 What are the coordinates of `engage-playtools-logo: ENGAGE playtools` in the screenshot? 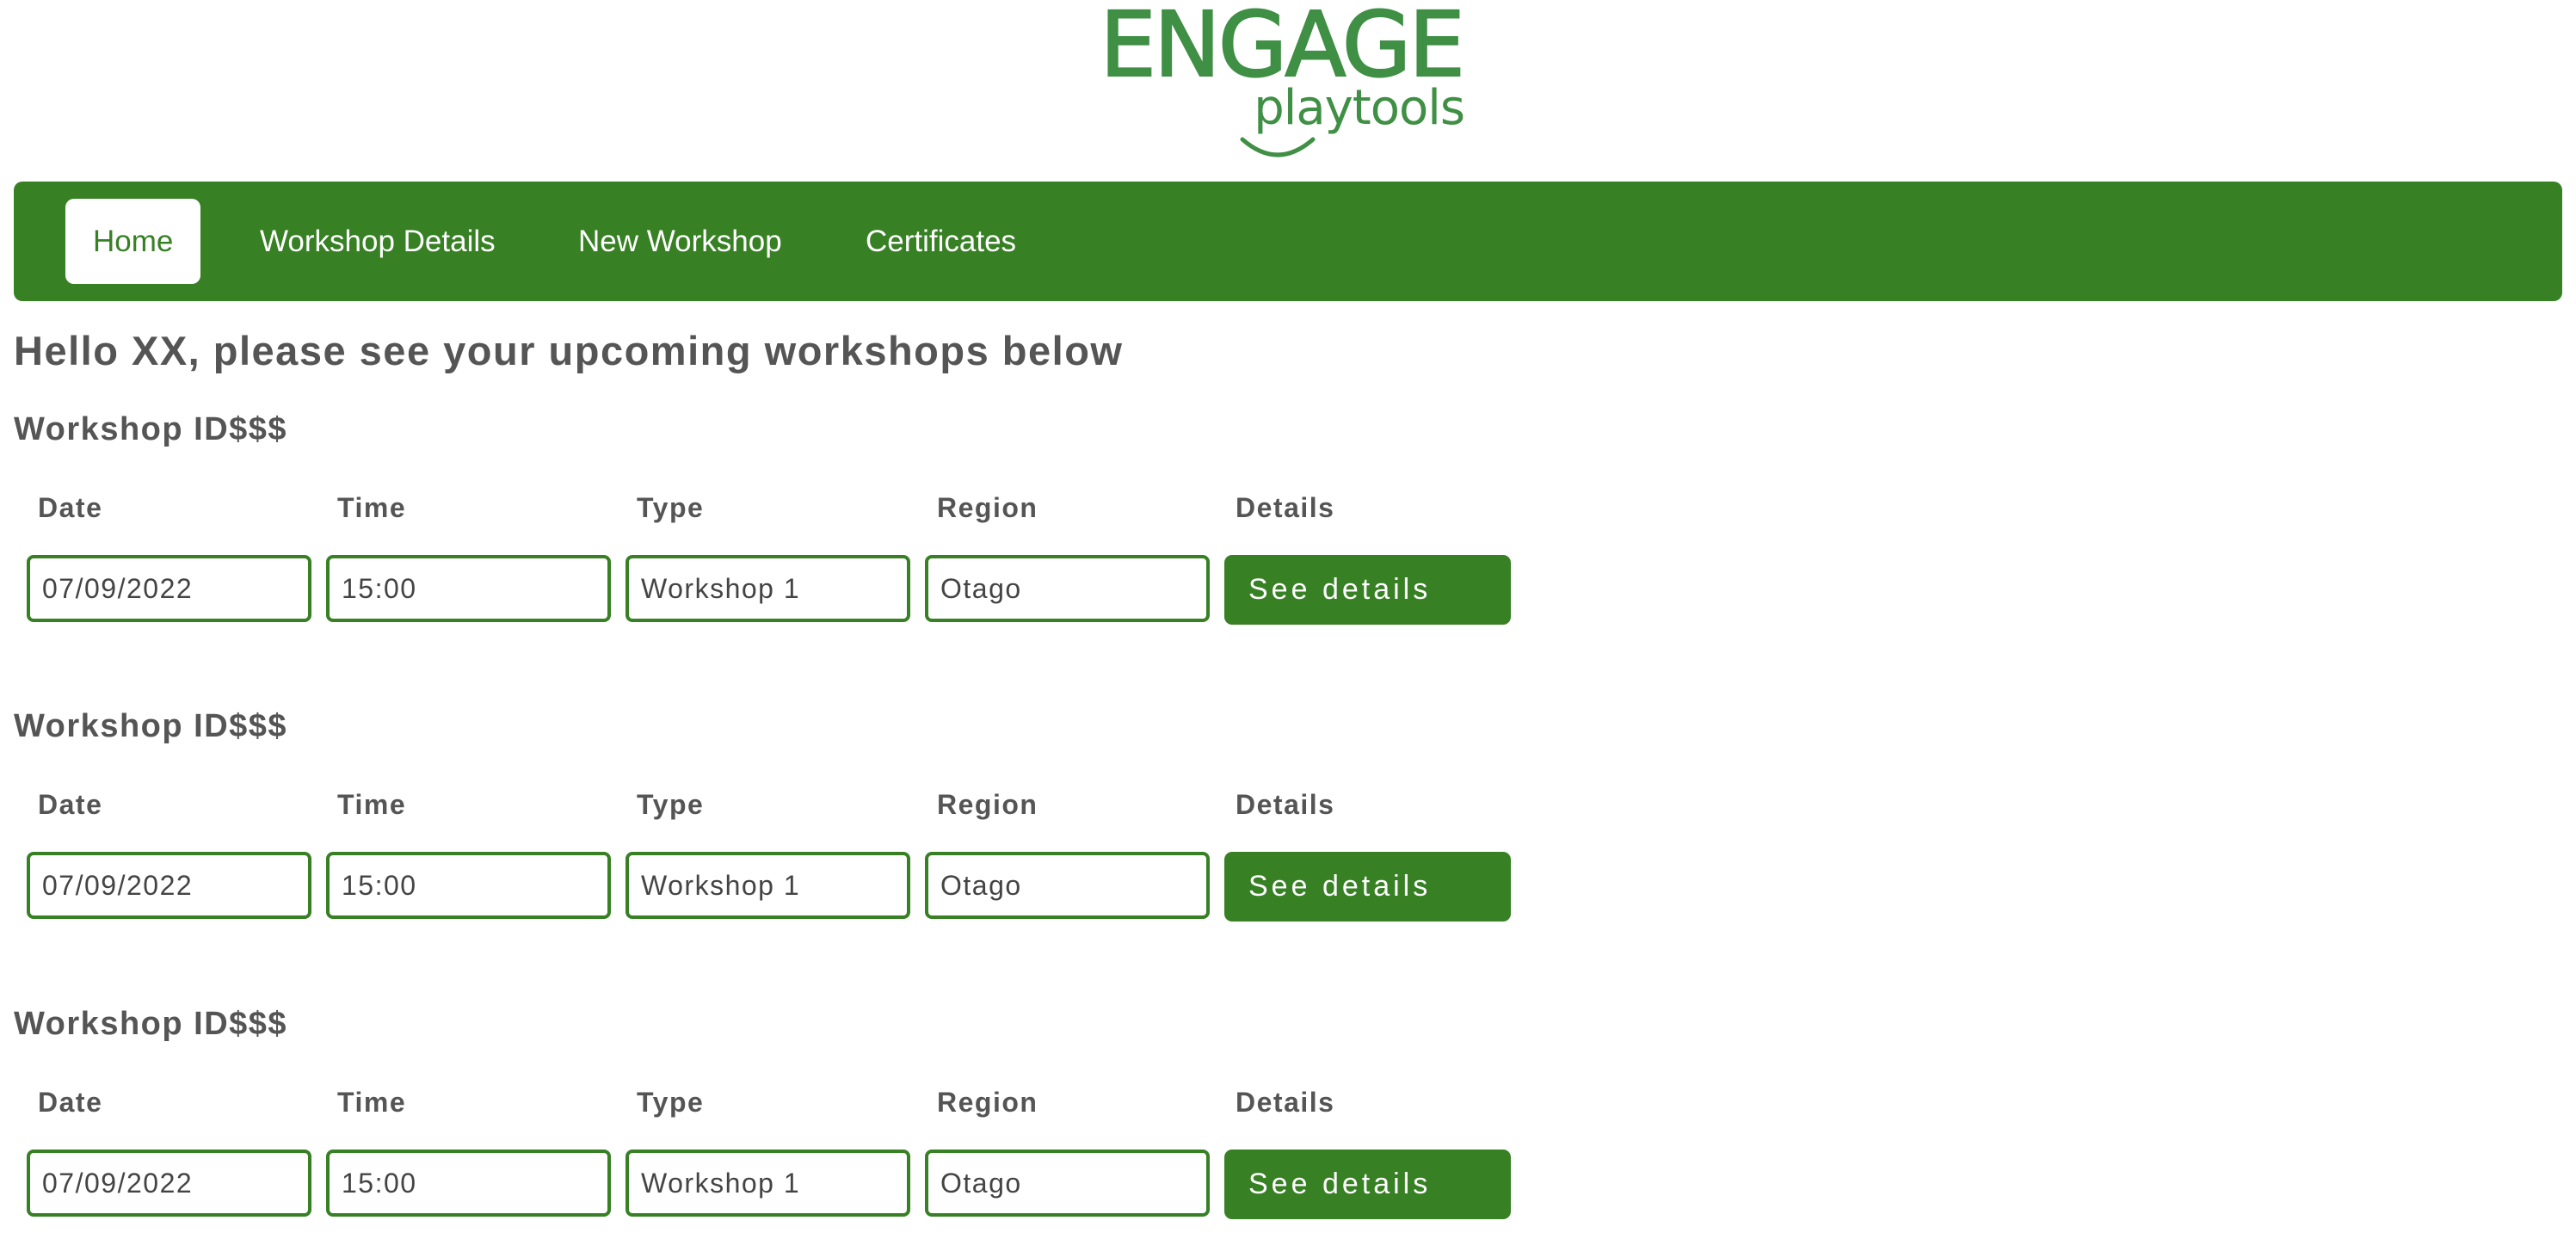 It's located at (1282, 78).